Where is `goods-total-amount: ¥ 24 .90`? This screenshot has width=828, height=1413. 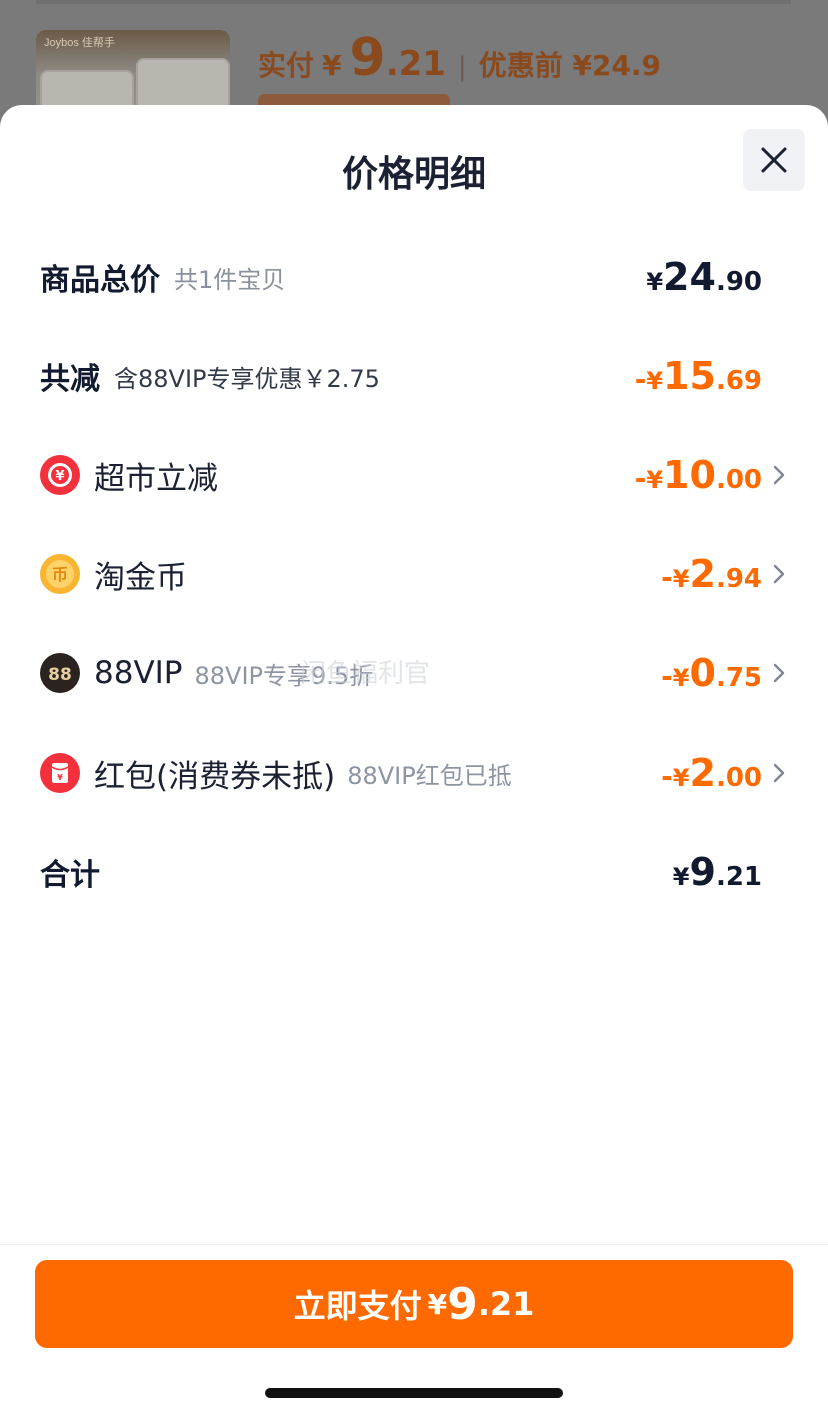 goods-total-amount: ¥ 24 .90 is located at coordinates (704, 277).